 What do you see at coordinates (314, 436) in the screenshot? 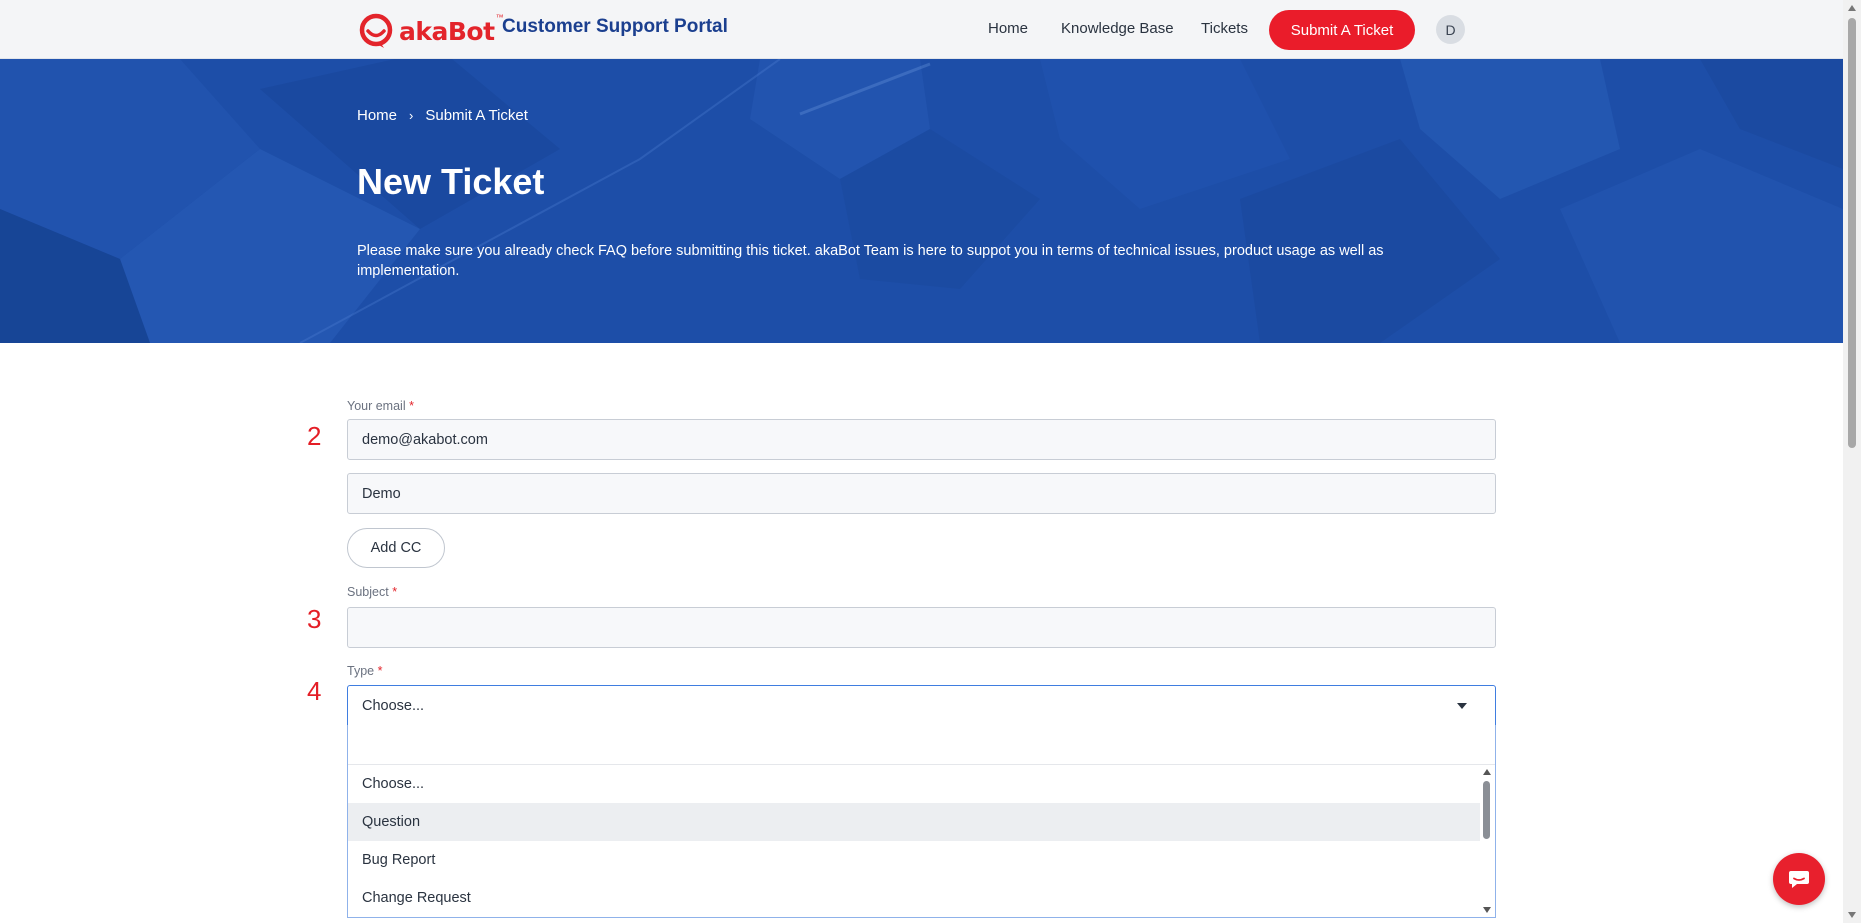
I see `step-marker-2: 2` at bounding box center [314, 436].